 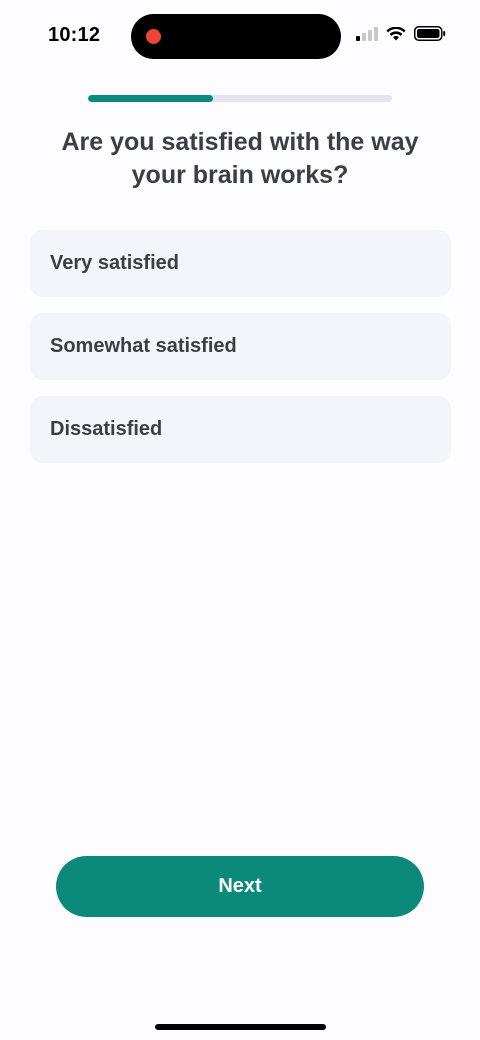 I want to click on status-bar: 10:12, so click(x=240, y=36).